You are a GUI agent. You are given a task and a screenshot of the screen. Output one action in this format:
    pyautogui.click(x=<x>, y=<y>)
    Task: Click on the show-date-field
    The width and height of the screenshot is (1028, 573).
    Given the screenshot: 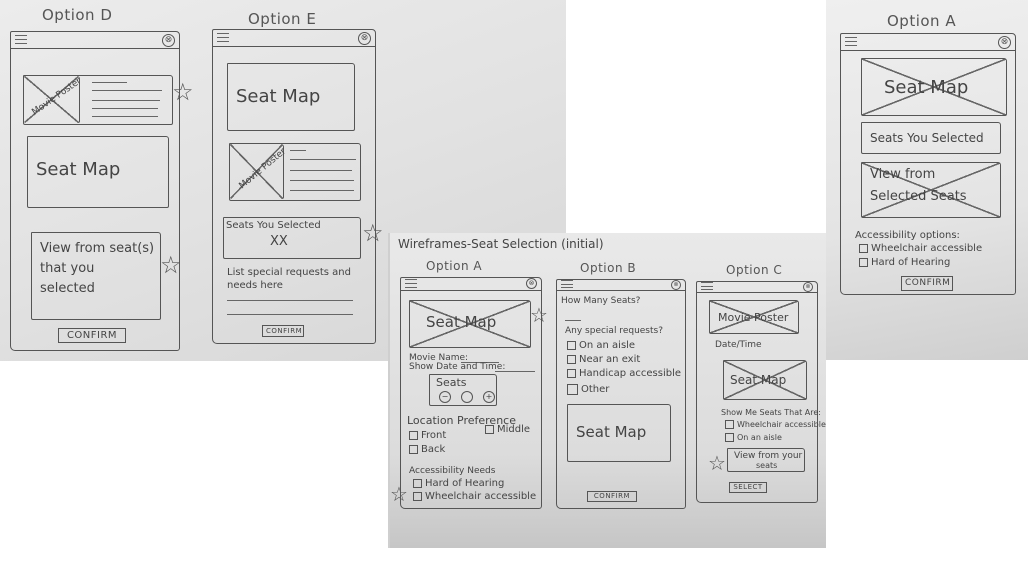 What is the action you would take?
    pyautogui.click(x=515, y=371)
    